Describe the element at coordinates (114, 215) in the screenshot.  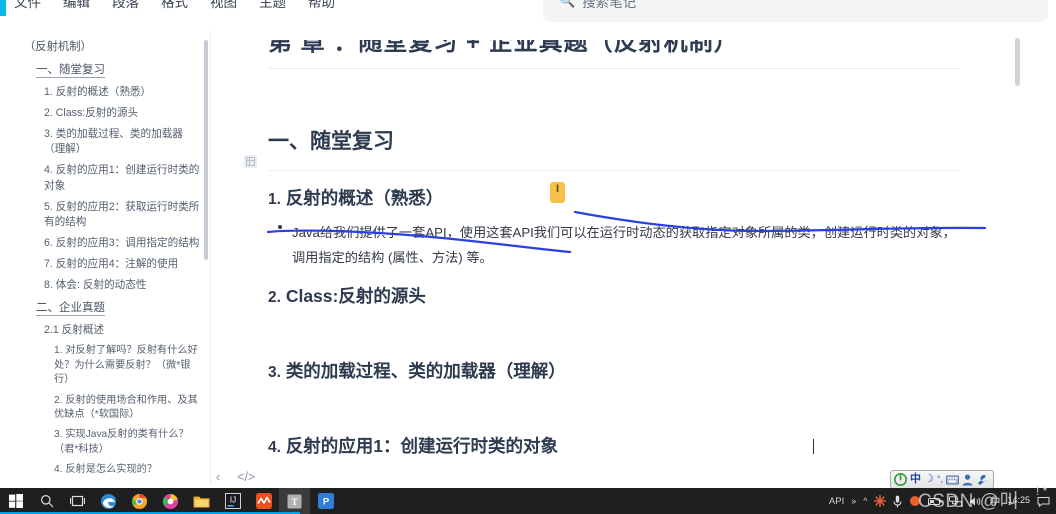
I see `sidebar-item-1-5: 5. 反射的应用2：获取运行时类所有的结构` at that location.